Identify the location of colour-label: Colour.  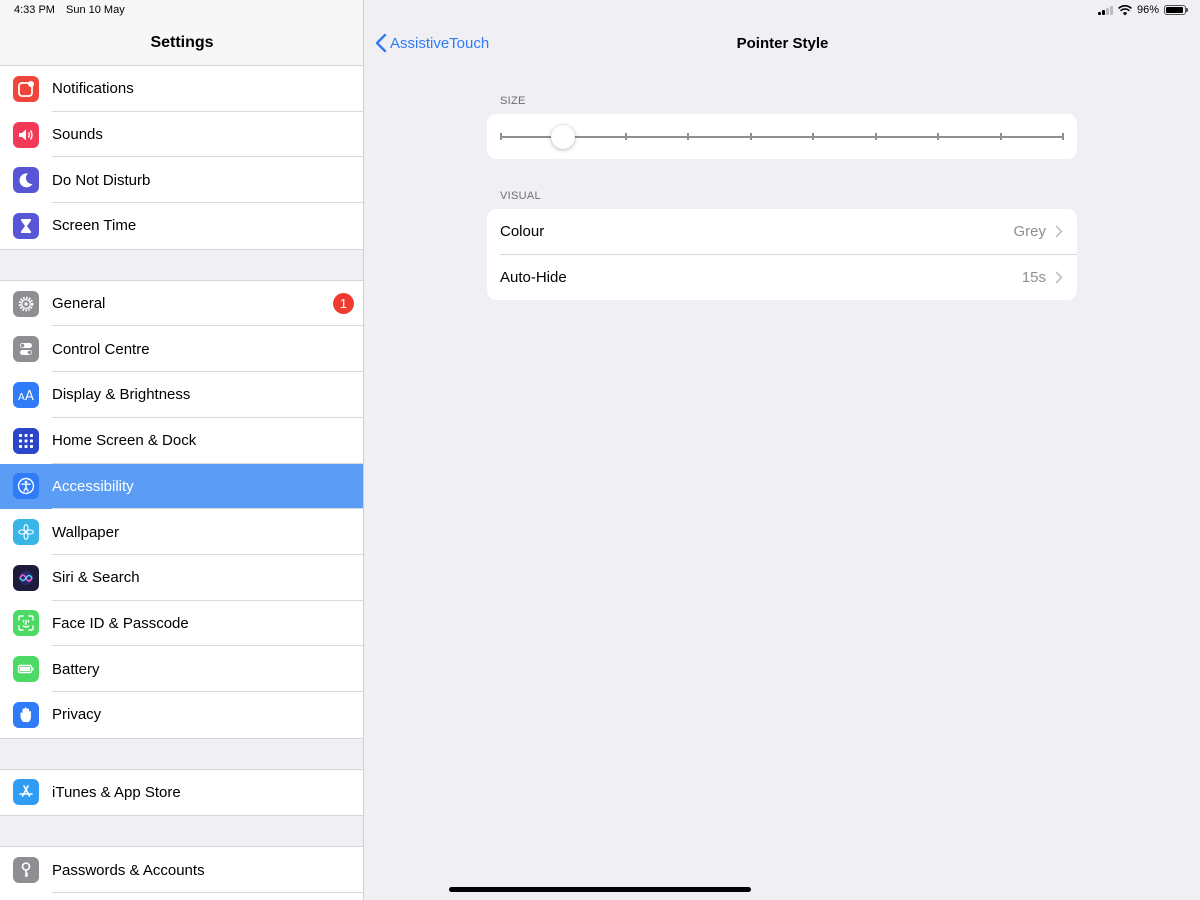
(522, 232).